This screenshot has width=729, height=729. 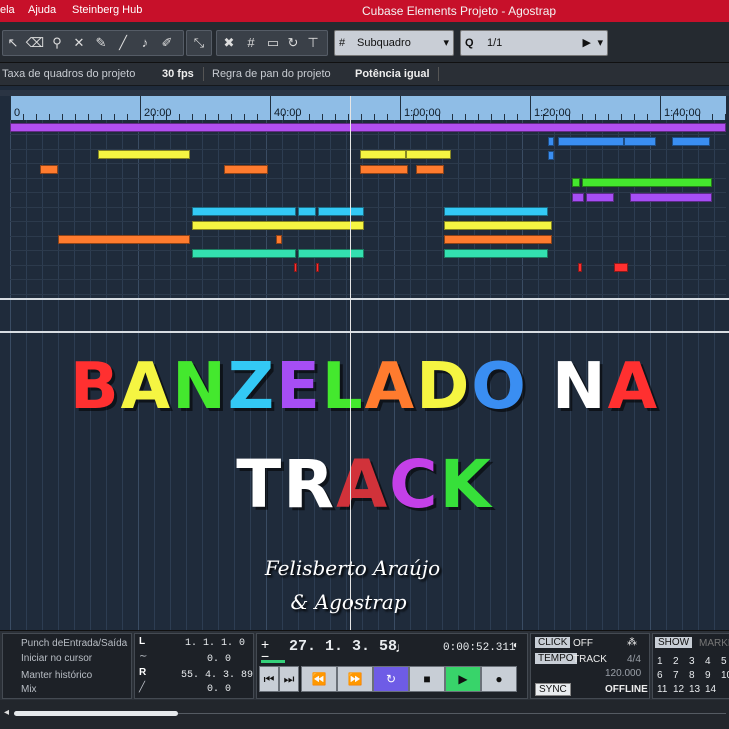 What do you see at coordinates (35, 43) in the screenshot?
I see `eraser-icon: ⌫` at bounding box center [35, 43].